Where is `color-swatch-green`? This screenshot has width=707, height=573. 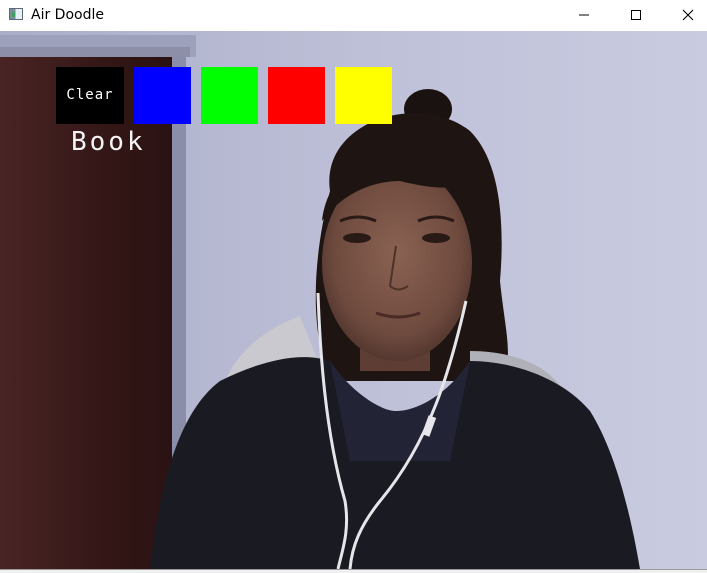 color-swatch-green is located at coordinates (229, 95).